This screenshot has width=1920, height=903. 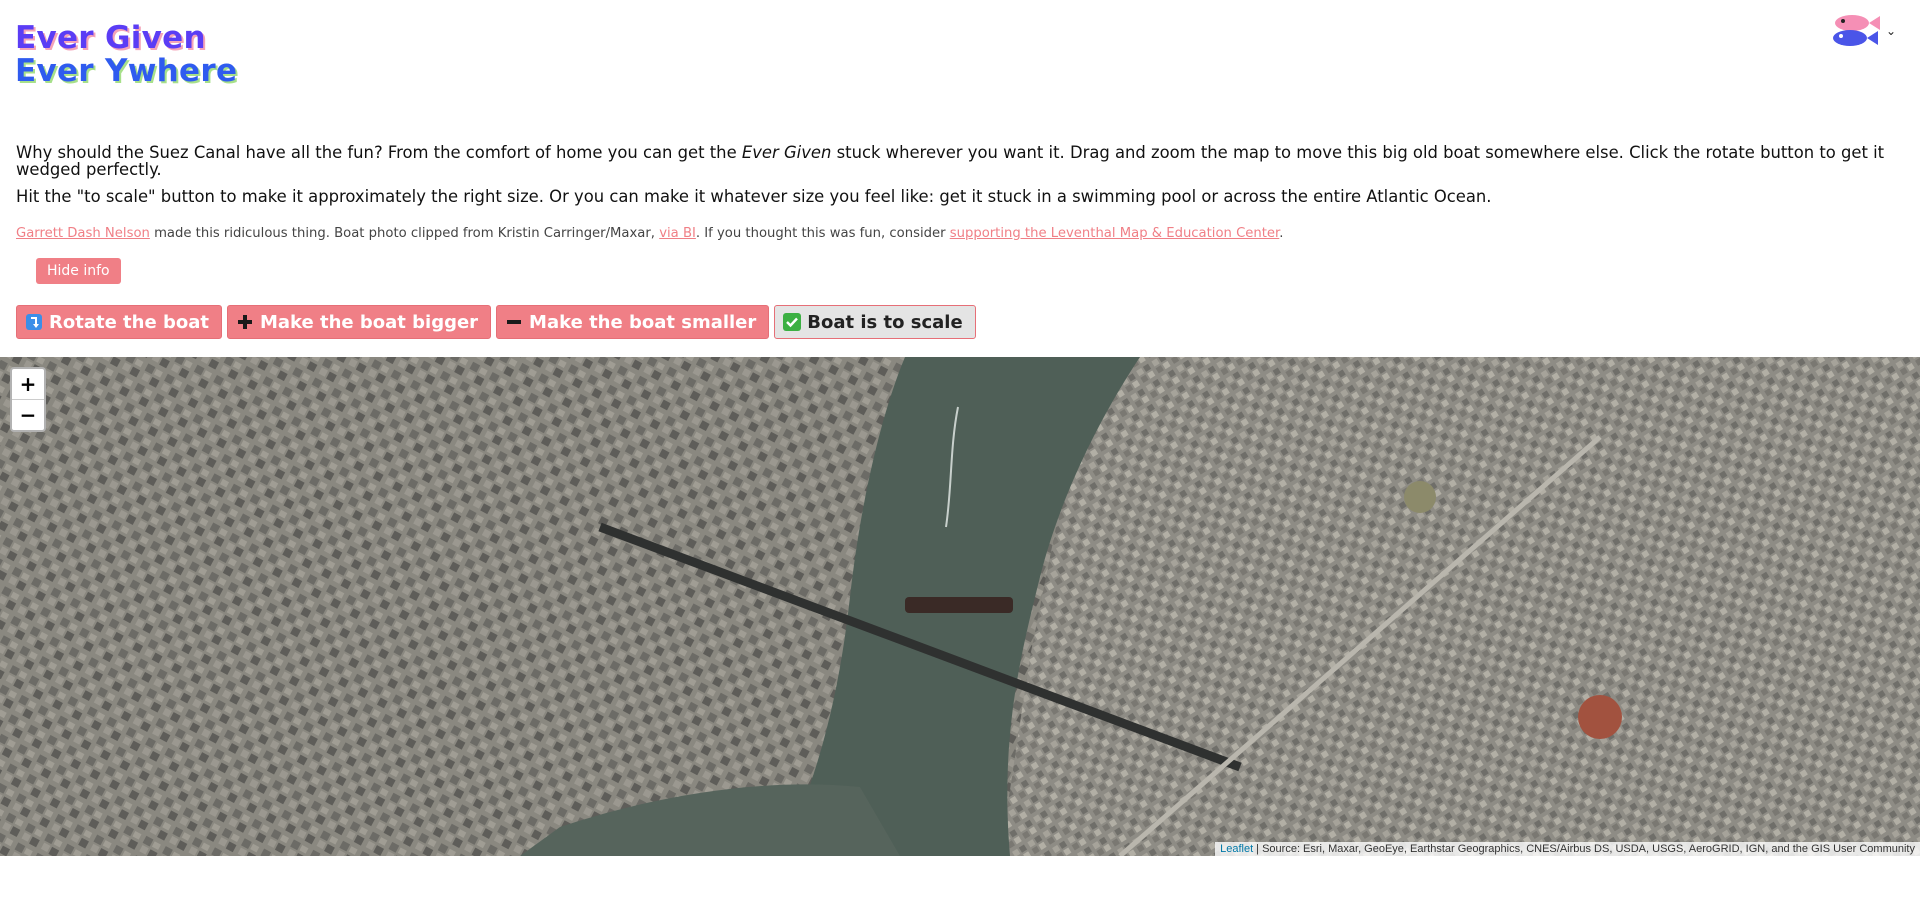 What do you see at coordinates (792, 322) in the screenshot?
I see `checkmark-icon` at bounding box center [792, 322].